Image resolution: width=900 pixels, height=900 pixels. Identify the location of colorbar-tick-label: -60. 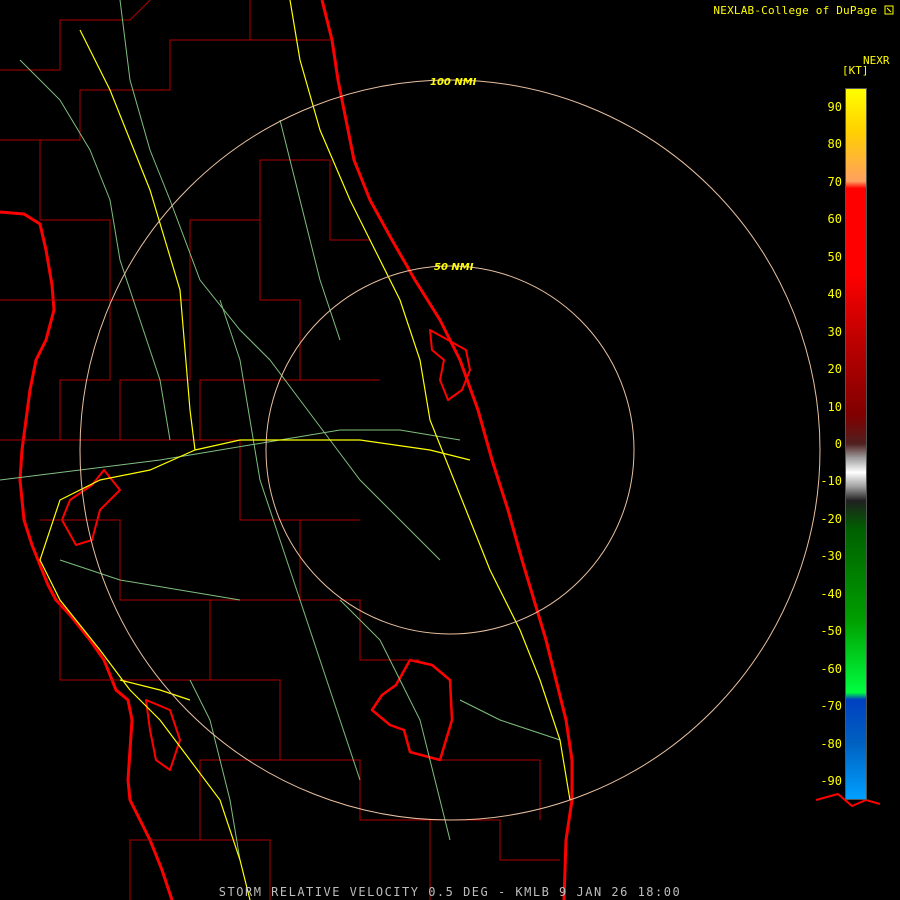
(831, 668).